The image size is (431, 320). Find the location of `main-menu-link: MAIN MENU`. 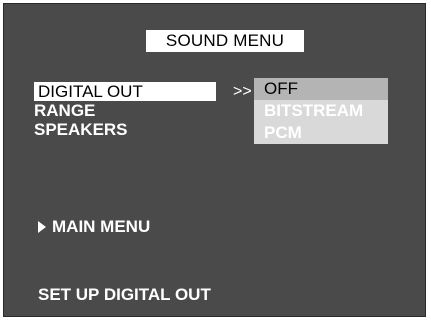

main-menu-link: MAIN MENU is located at coordinates (94, 227).